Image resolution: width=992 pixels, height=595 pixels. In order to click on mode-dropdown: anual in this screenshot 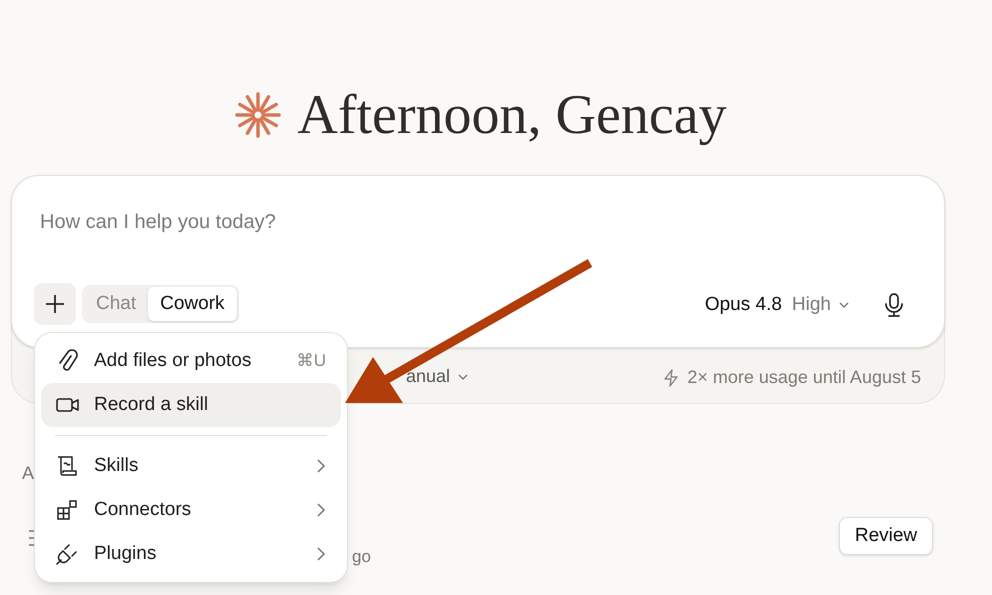, I will do `click(437, 376)`.